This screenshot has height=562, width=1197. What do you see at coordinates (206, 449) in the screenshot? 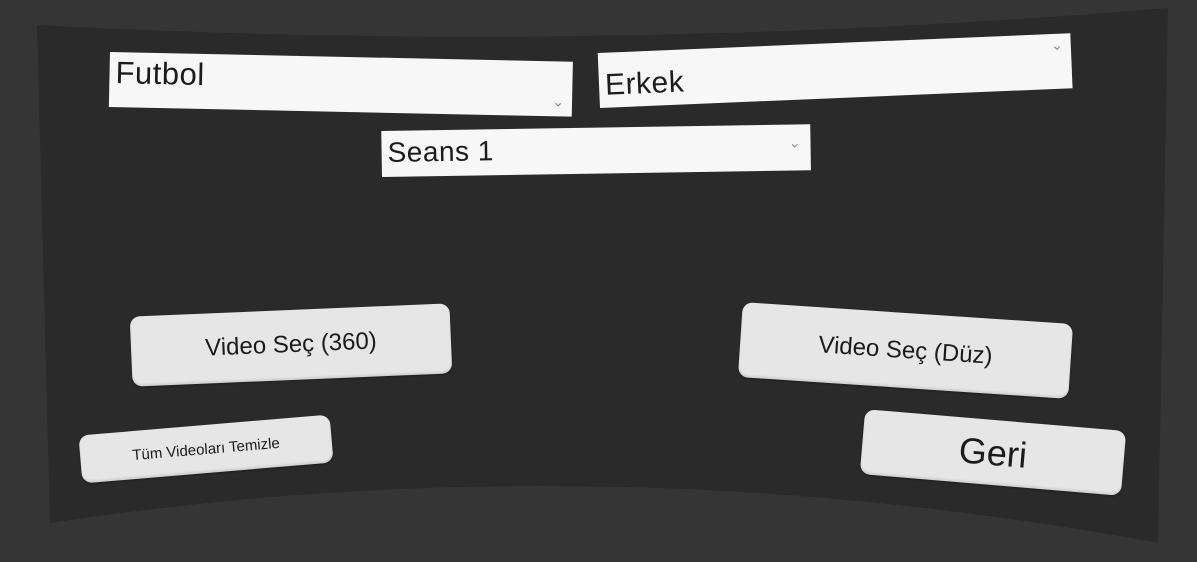
I see `clear-all-videos-label: Tüm Videoları Temizle` at bounding box center [206, 449].